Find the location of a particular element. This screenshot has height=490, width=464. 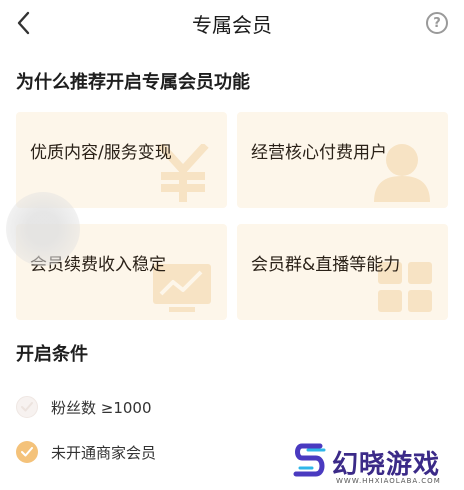

conditions-section-title: 开启条件 is located at coordinates (52, 354).